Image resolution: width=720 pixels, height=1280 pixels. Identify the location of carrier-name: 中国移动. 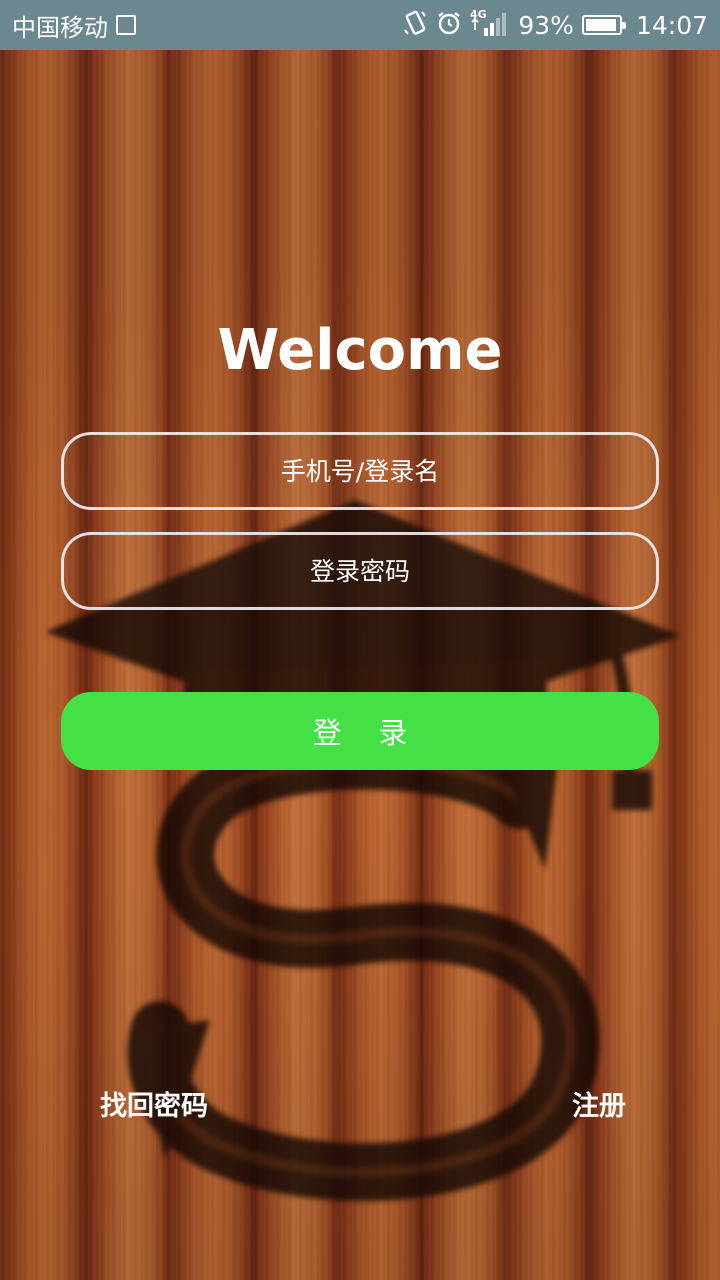
(60, 27).